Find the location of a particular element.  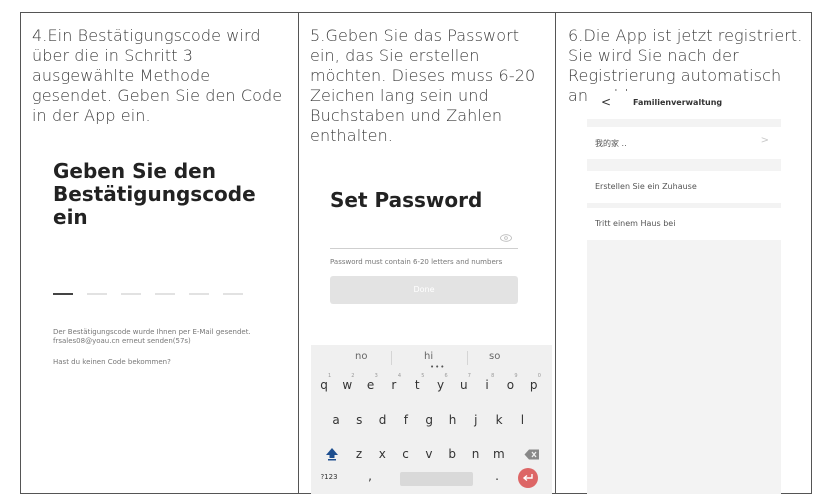

create-home-item: Erstellen Sie ein Zuhause is located at coordinates (684, 187).